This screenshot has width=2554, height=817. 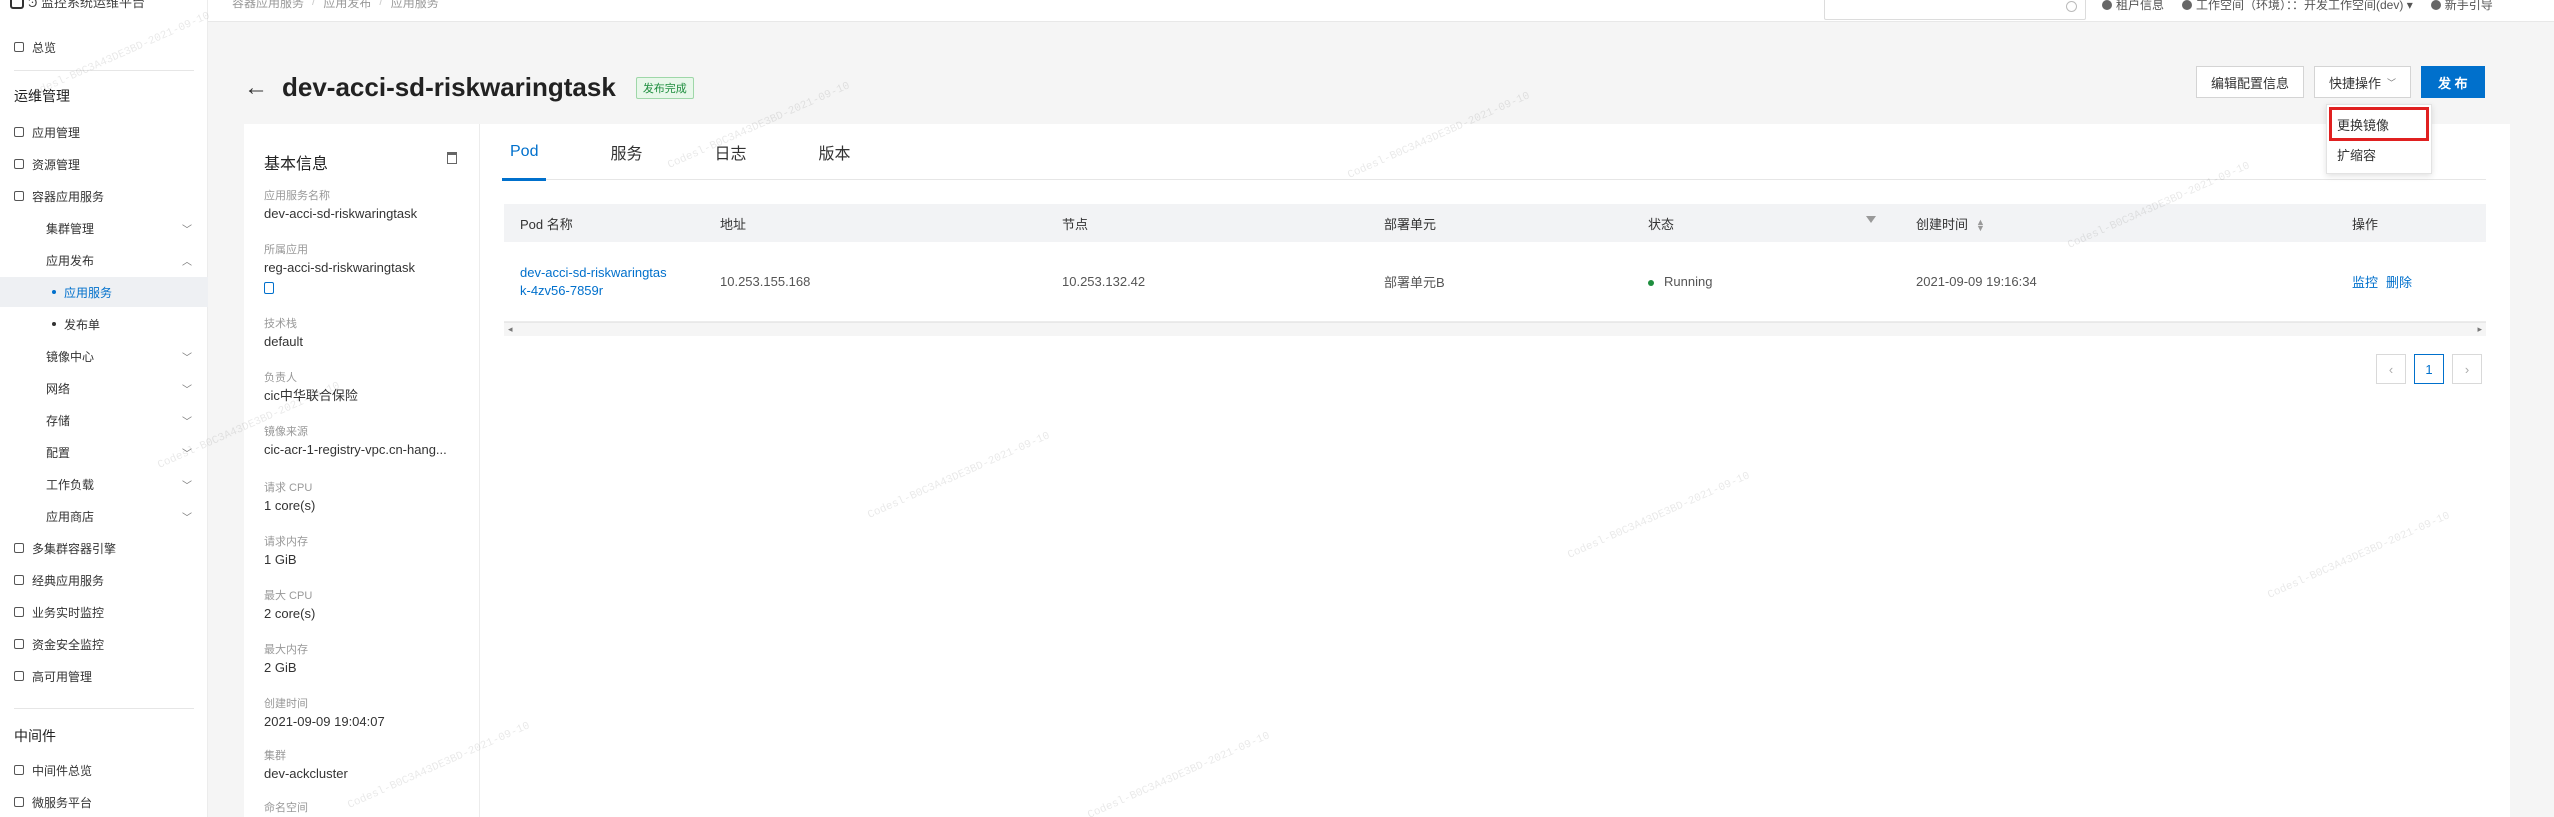 What do you see at coordinates (347, 5) in the screenshot?
I see `breadcrumb-item: 应用发布` at bounding box center [347, 5].